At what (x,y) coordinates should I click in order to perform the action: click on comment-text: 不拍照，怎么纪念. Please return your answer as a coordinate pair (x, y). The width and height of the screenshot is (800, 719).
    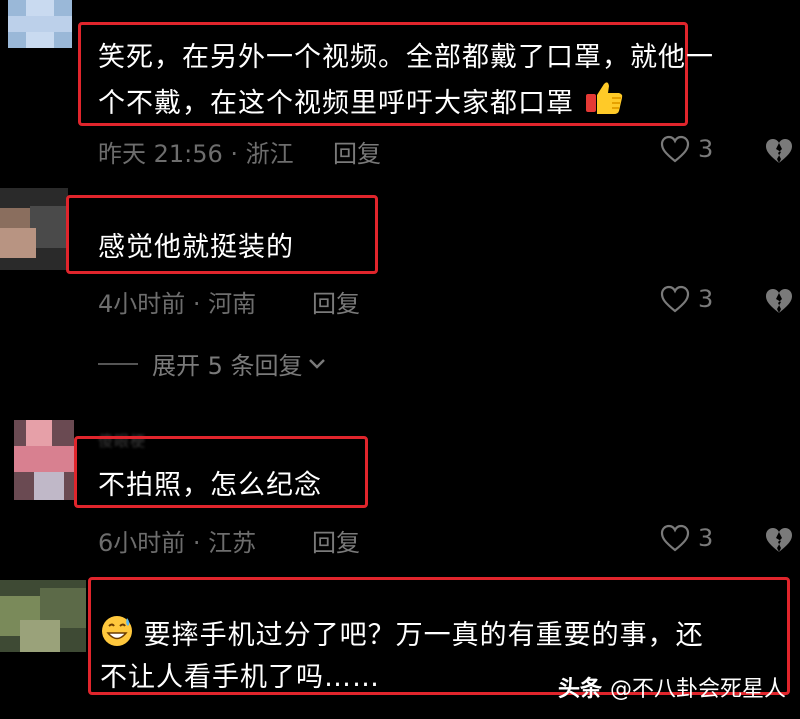
    Looking at the image, I should click on (210, 485).